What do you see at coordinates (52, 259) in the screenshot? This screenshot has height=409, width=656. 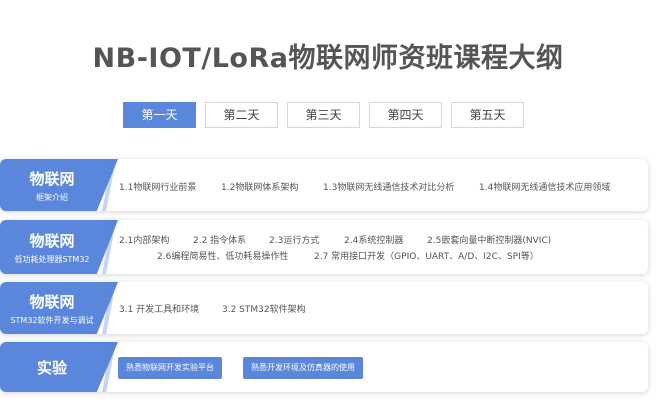 I see `module-subtitle: 低功耗处理器STM32` at bounding box center [52, 259].